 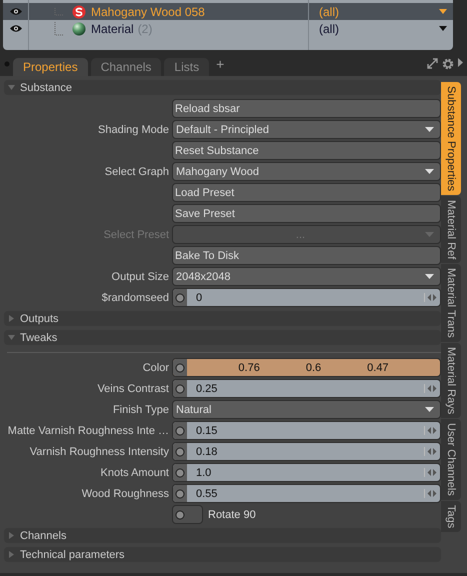 What do you see at coordinates (137, 172) in the screenshot?
I see `field-label: Select Graph` at bounding box center [137, 172].